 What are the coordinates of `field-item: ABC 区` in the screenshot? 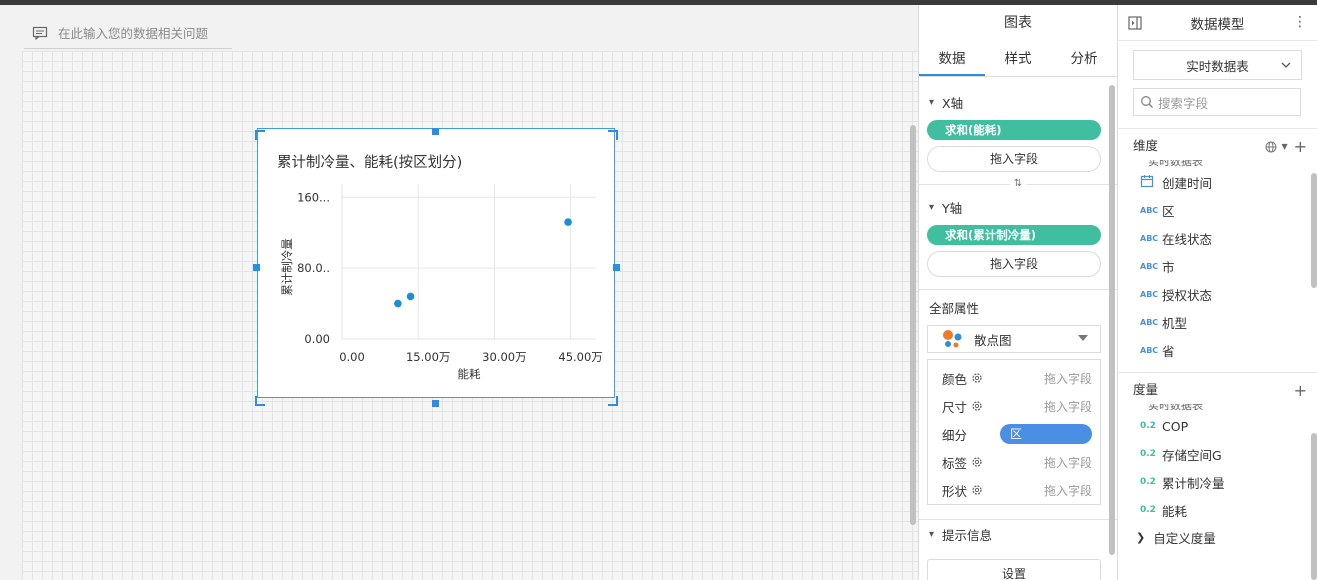 It's located at (1217, 210).